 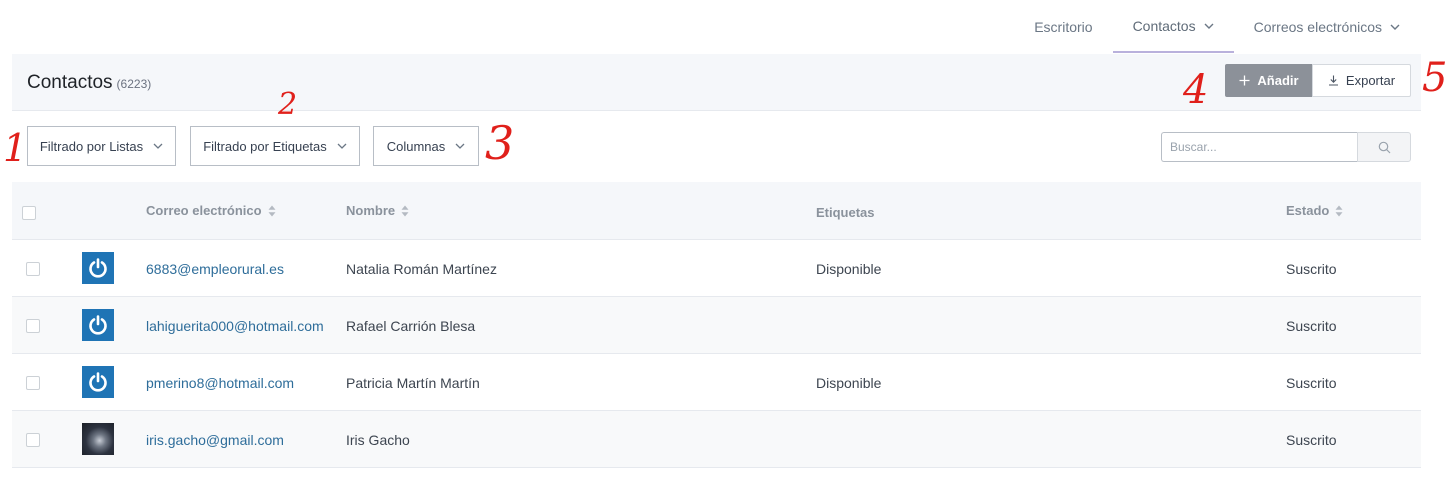 I want to click on search-icon, so click(x=1384, y=147).